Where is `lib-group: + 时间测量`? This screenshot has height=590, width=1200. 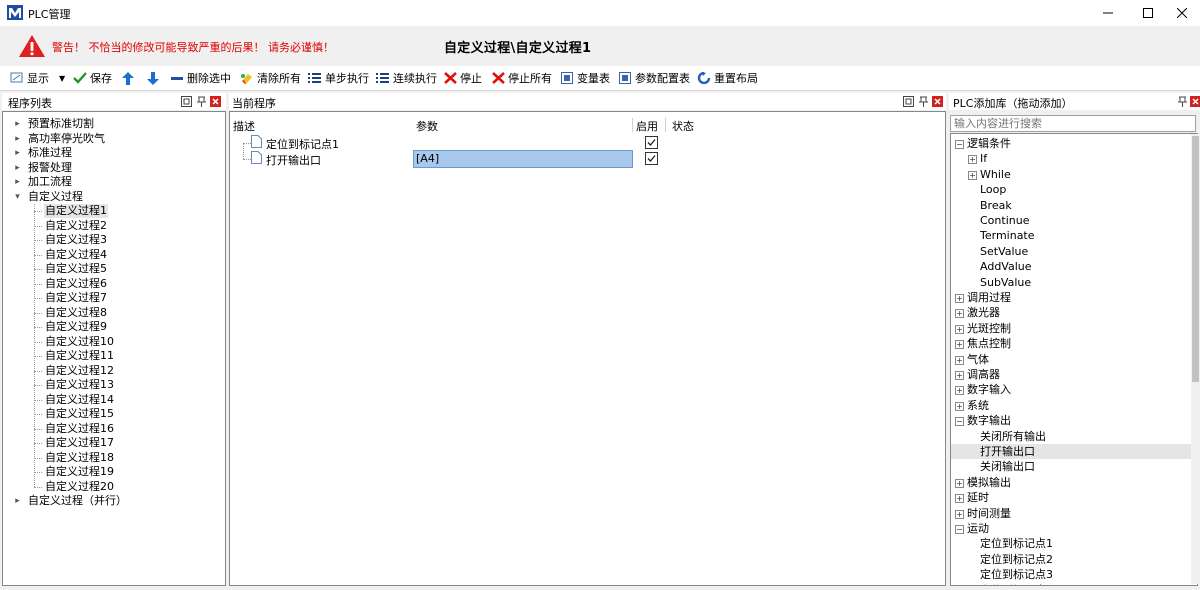
lib-group: + 时间测量 is located at coordinates (1071, 513).